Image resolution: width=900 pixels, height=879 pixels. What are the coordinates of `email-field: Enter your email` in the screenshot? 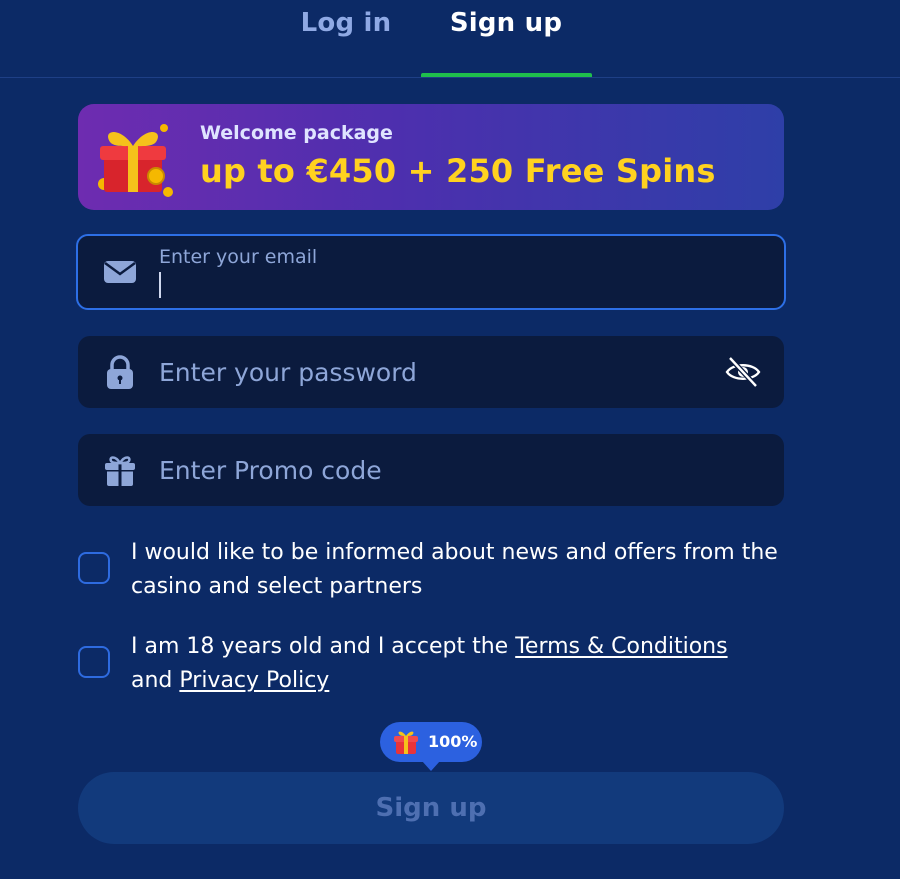 It's located at (431, 272).